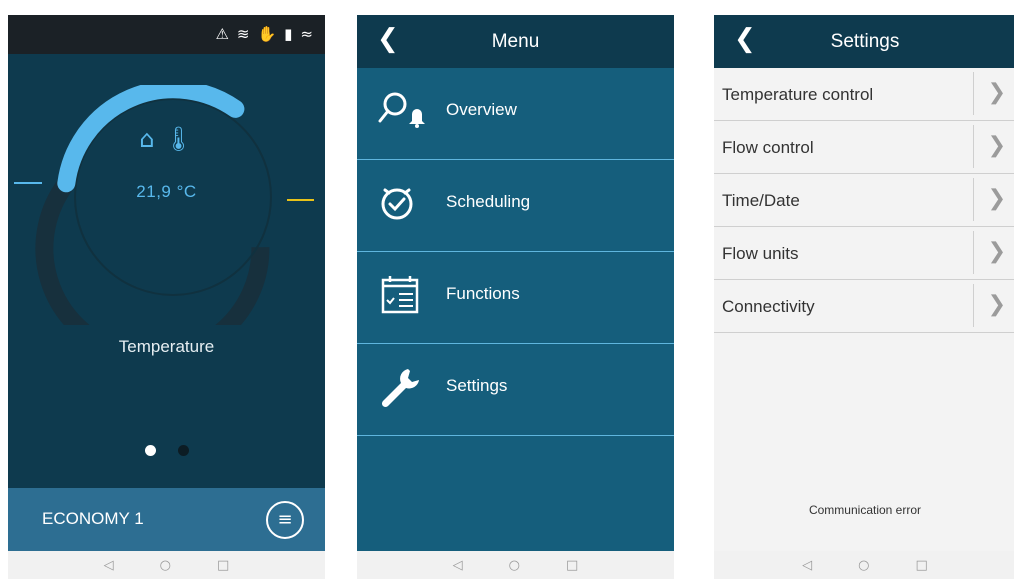 Image resolution: width=1014 pixels, height=579 pixels. What do you see at coordinates (306, 34) in the screenshot?
I see `heat-icon: ≈` at bounding box center [306, 34].